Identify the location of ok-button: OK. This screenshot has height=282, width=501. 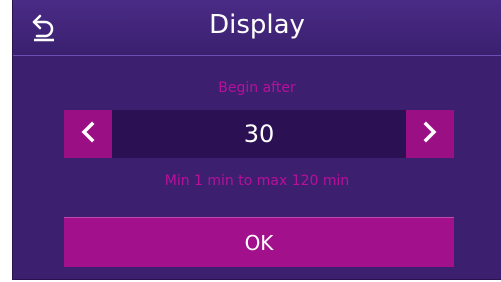
(259, 242).